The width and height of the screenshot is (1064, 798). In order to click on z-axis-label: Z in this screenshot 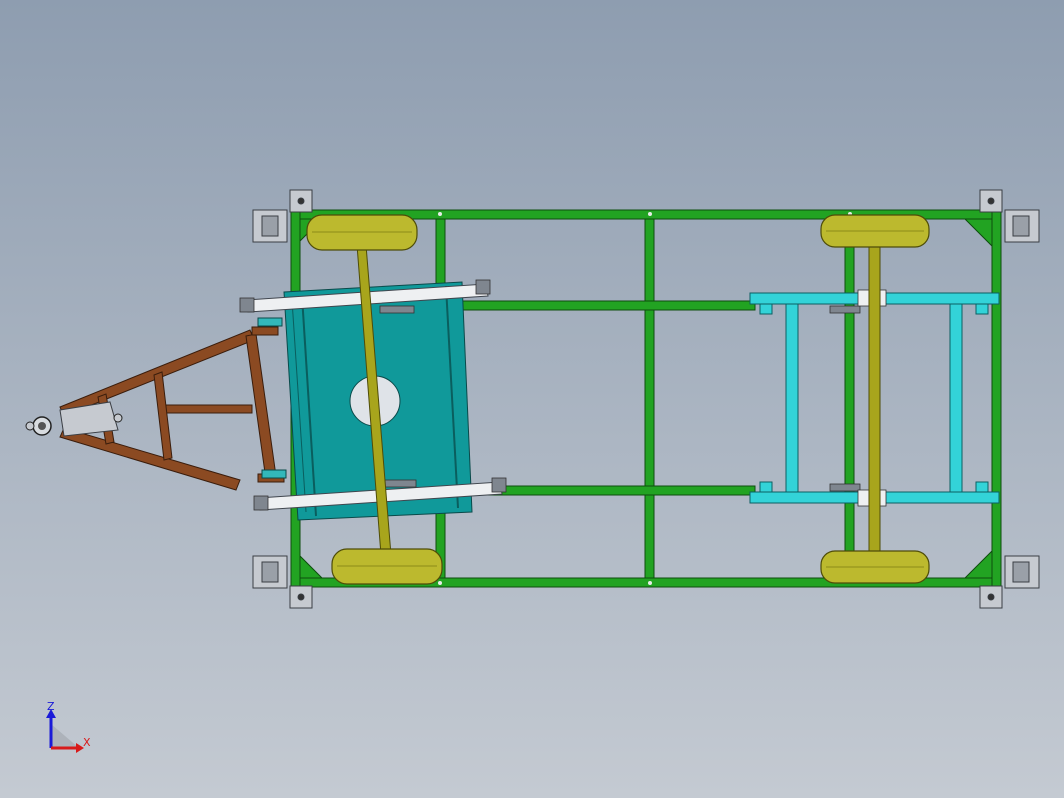, I will do `click(51, 706)`.